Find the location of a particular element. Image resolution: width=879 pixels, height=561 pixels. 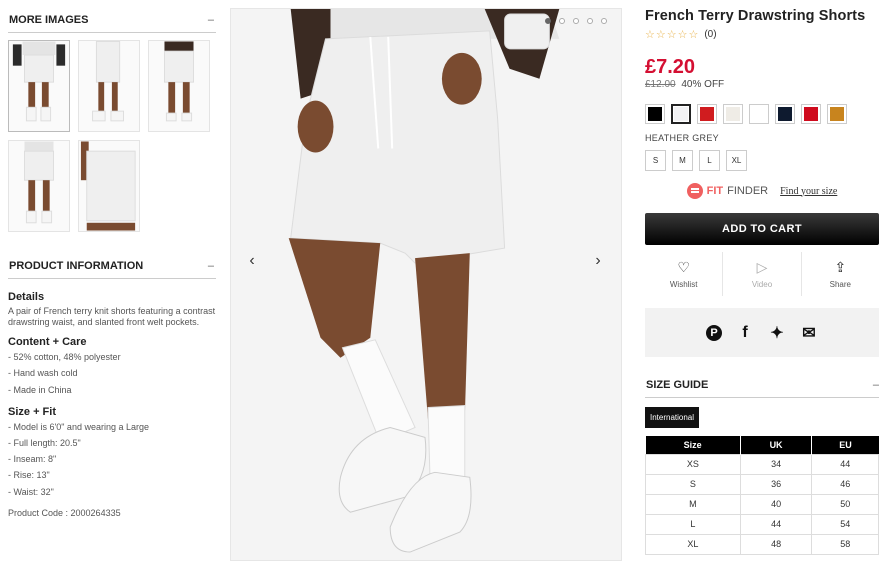

thumbnail-side is located at coordinates (109, 86).